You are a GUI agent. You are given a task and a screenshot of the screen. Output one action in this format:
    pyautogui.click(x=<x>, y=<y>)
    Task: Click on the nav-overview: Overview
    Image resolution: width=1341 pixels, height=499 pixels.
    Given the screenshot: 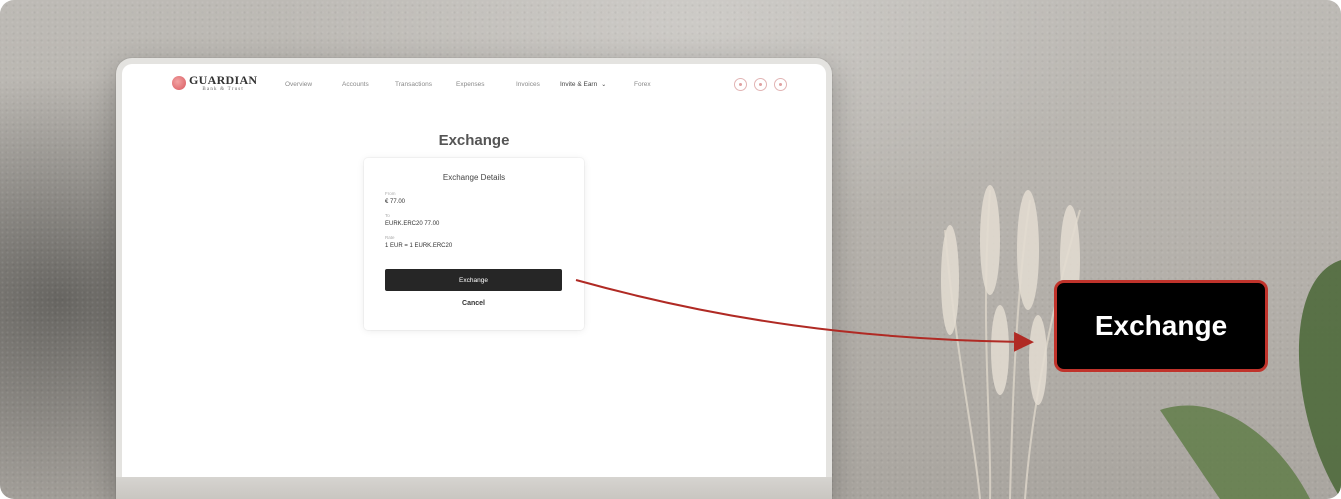 What is the action you would take?
    pyautogui.click(x=298, y=84)
    